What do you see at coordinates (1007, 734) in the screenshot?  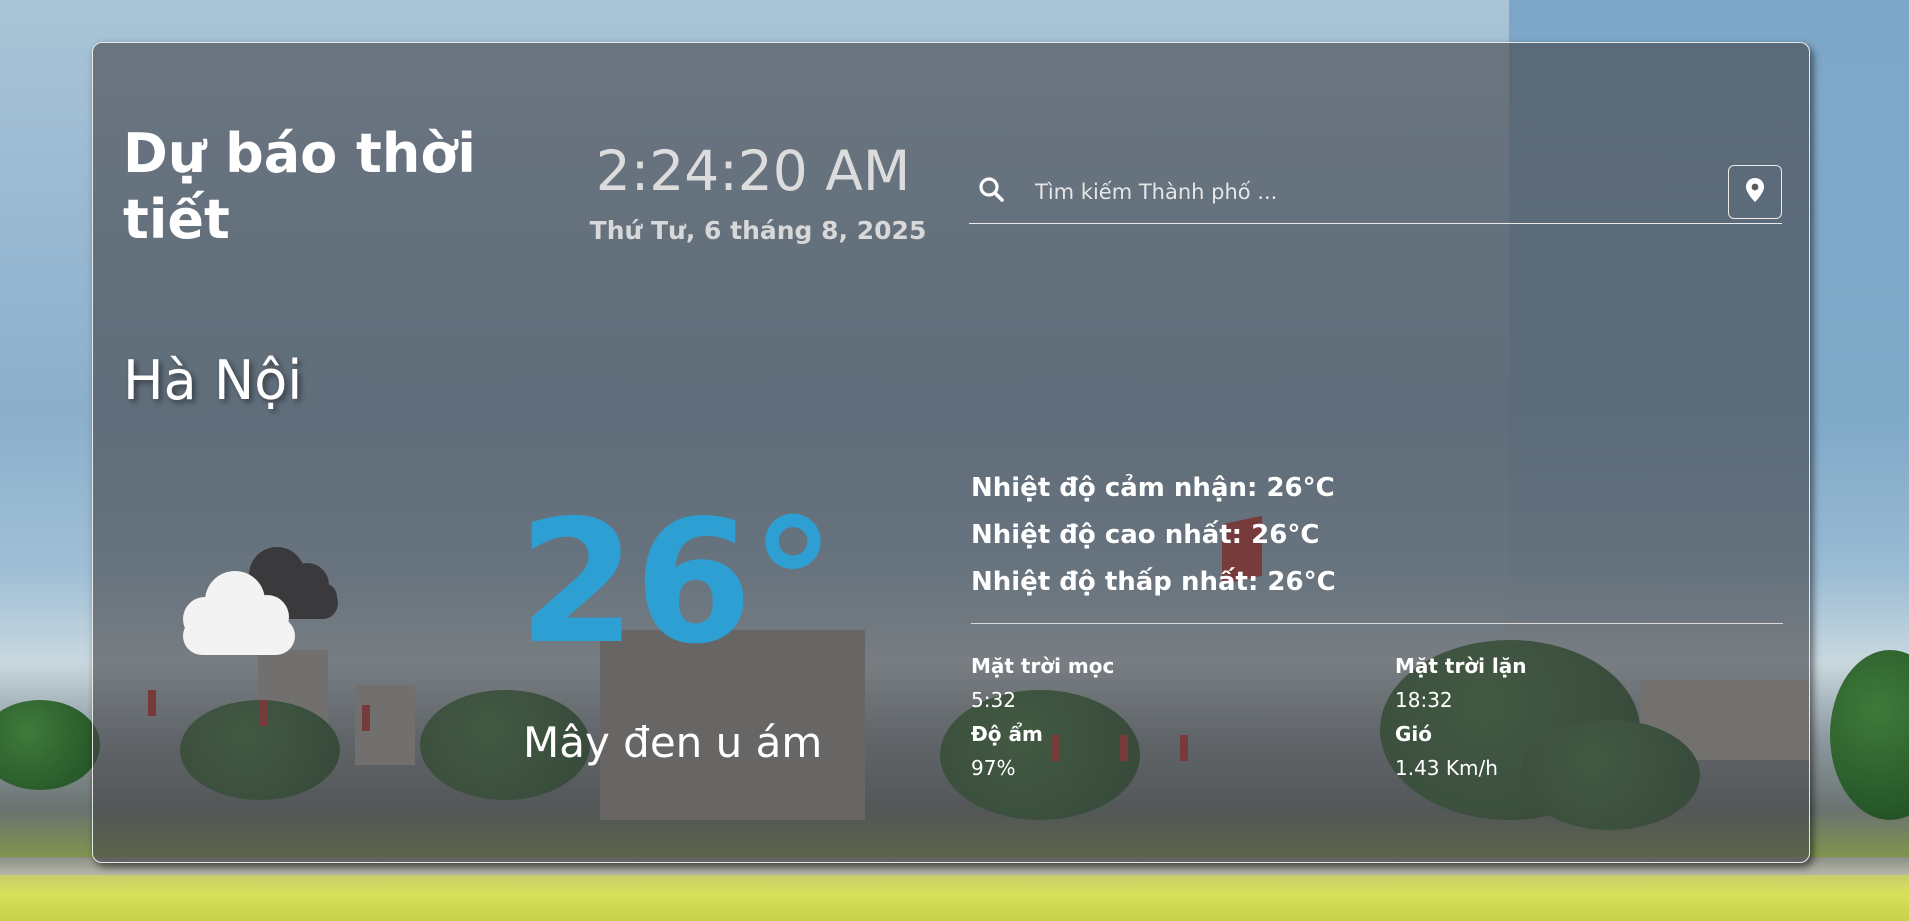 I see `humidity-label: Độ ẩm` at bounding box center [1007, 734].